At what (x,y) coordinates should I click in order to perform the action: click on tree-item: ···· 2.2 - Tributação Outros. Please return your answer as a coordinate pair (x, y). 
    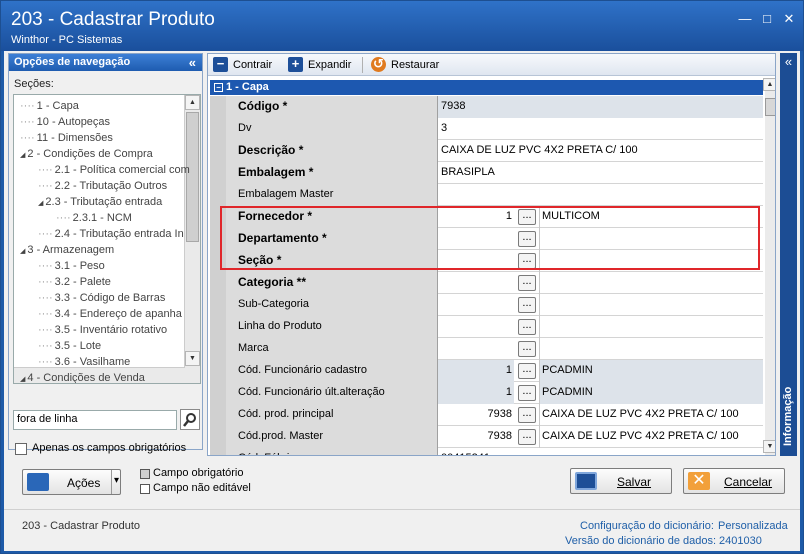
    Looking at the image, I should click on (102, 186).